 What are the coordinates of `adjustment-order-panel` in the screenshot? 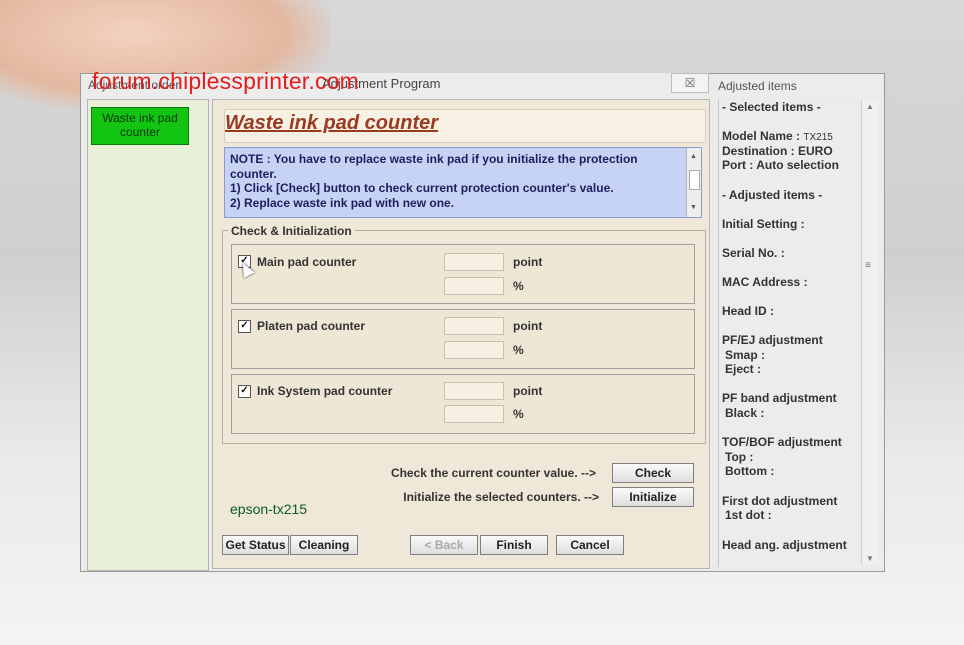 It's located at (148, 335).